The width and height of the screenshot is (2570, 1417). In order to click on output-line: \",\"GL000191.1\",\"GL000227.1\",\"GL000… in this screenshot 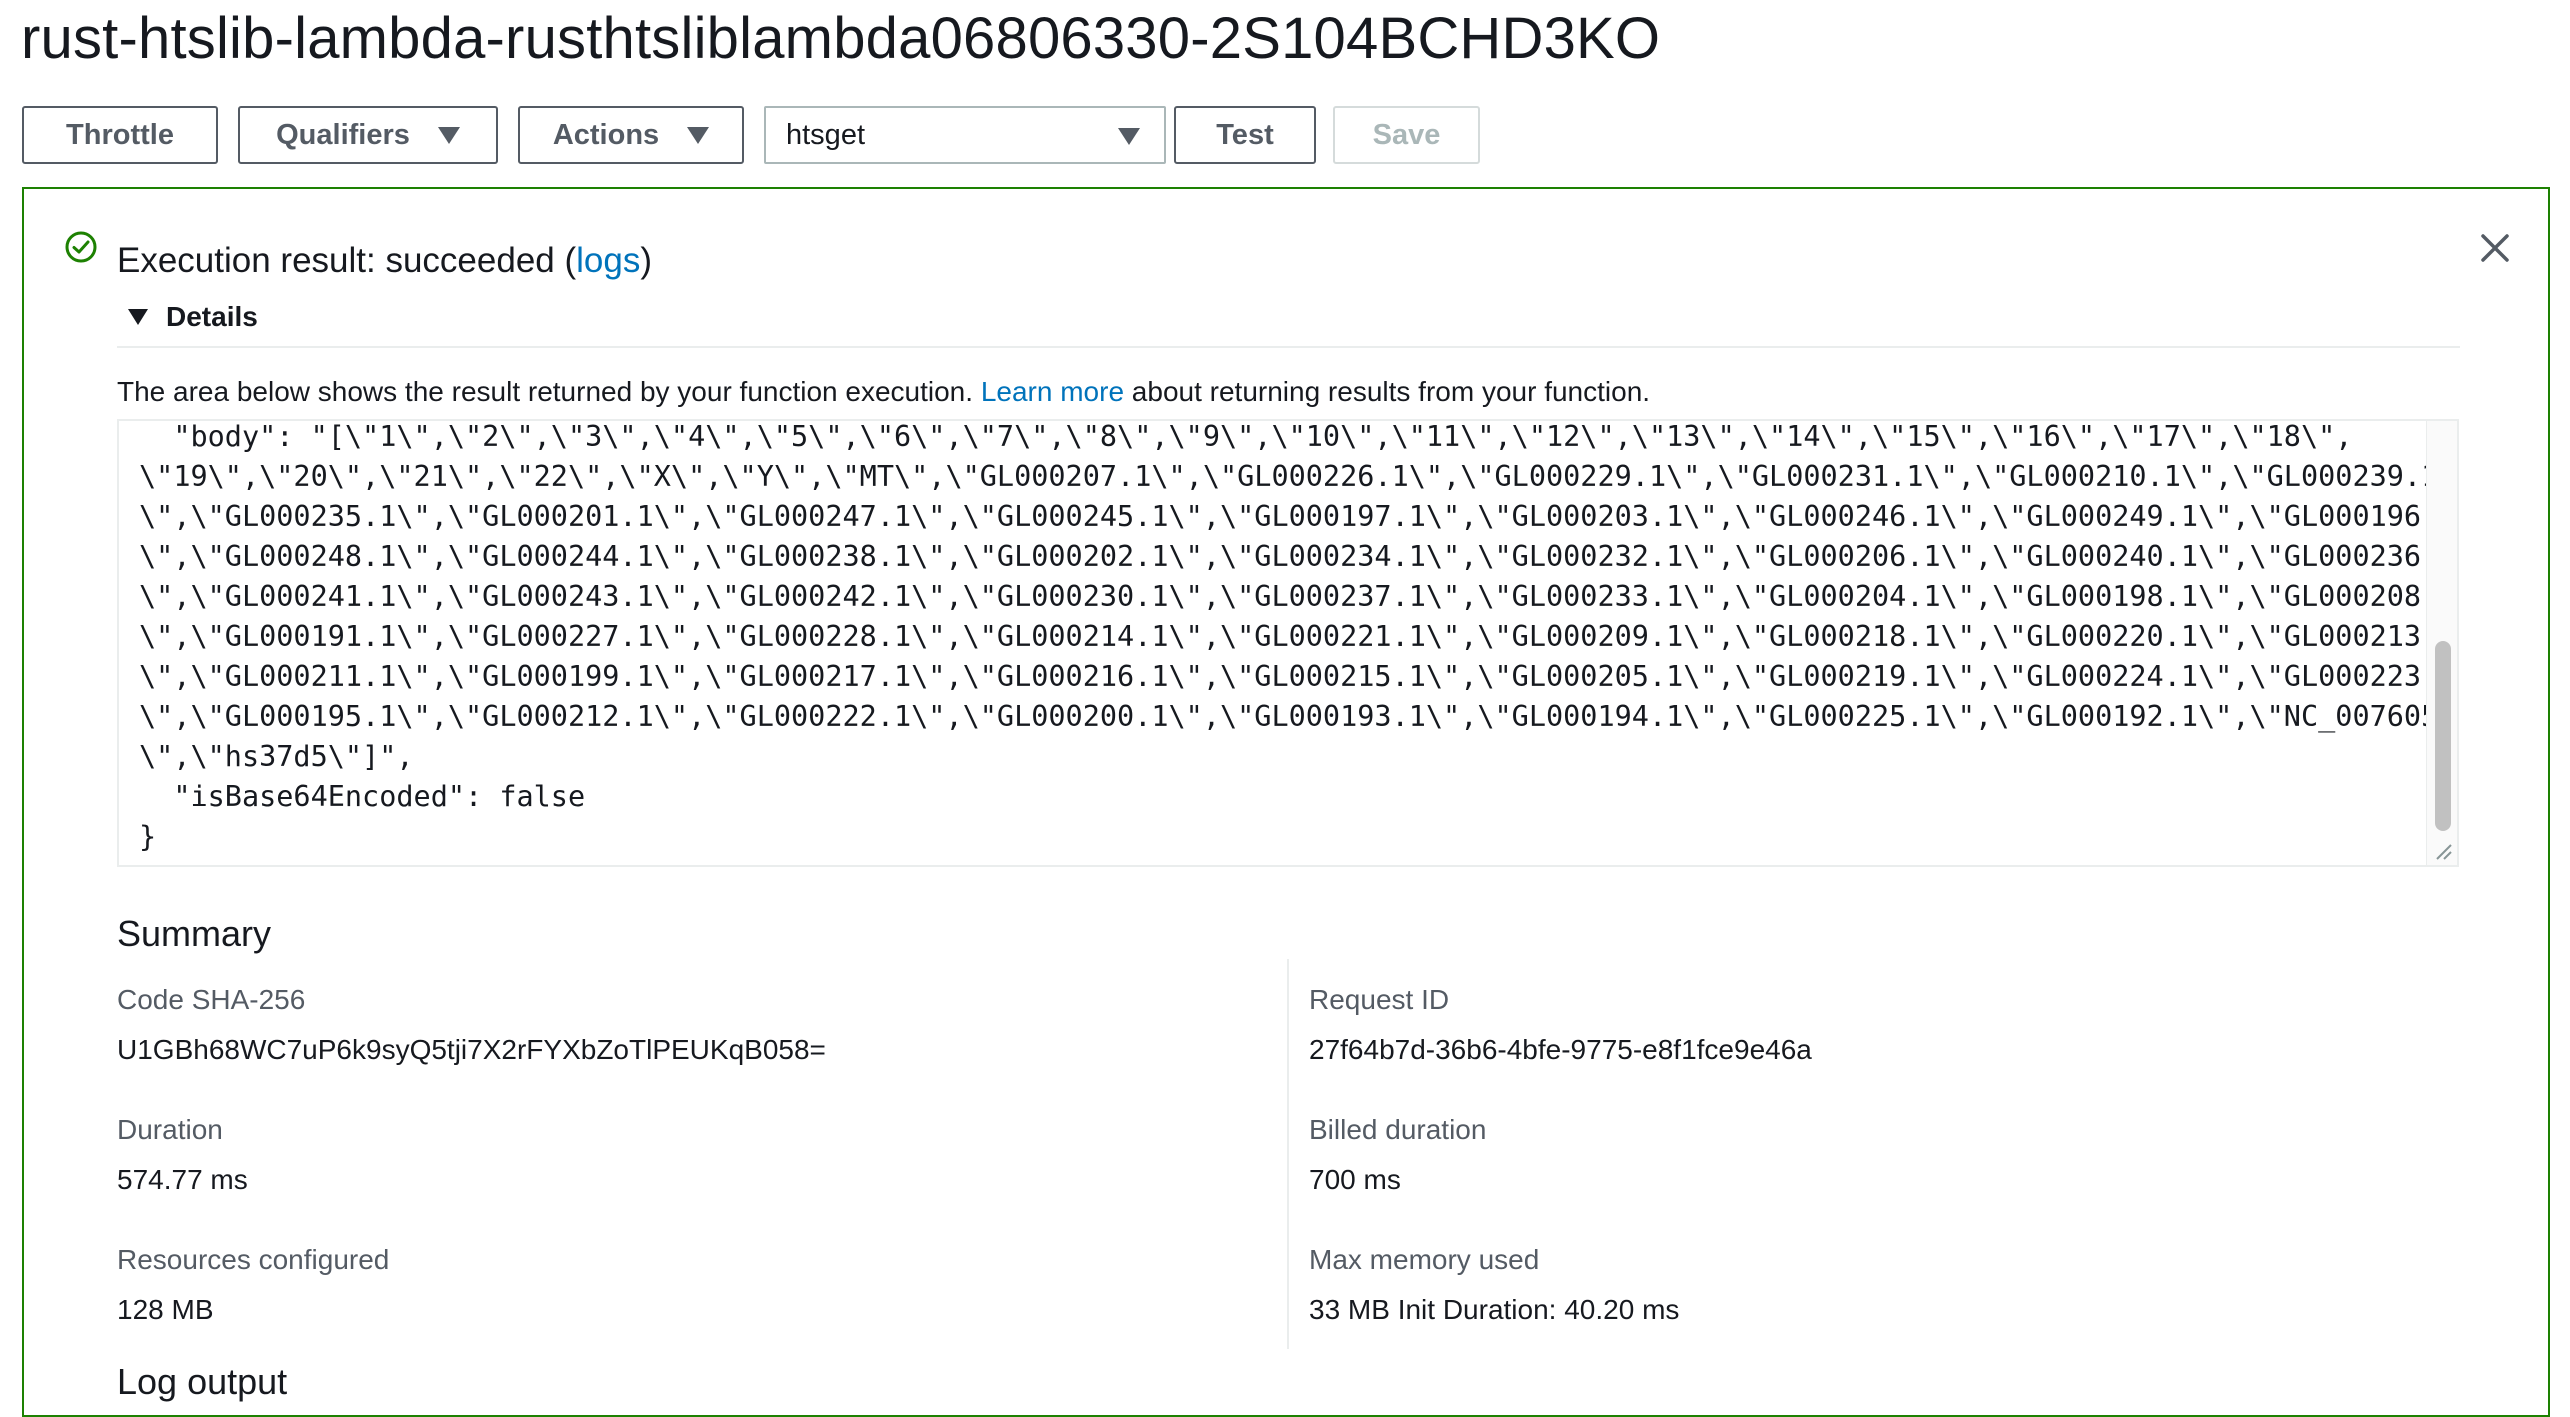, I will do `click(1297, 636)`.